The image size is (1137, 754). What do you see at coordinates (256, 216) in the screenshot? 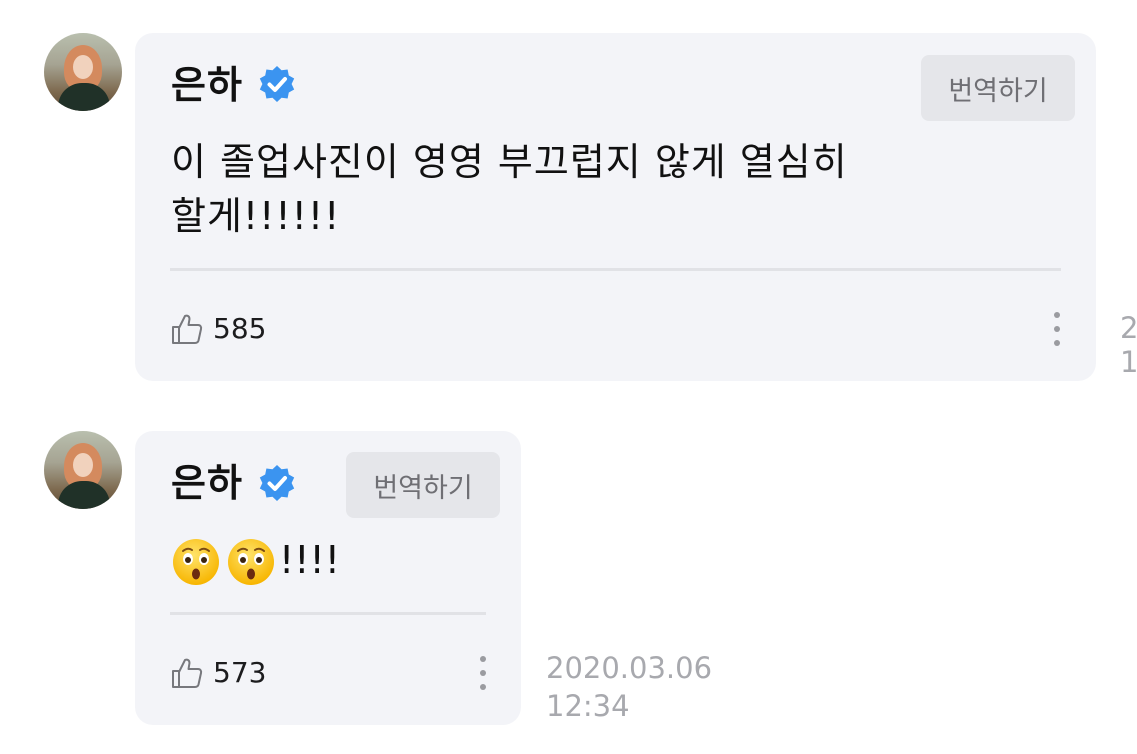
I see `comment-text-line: 할게!!!!!!` at bounding box center [256, 216].